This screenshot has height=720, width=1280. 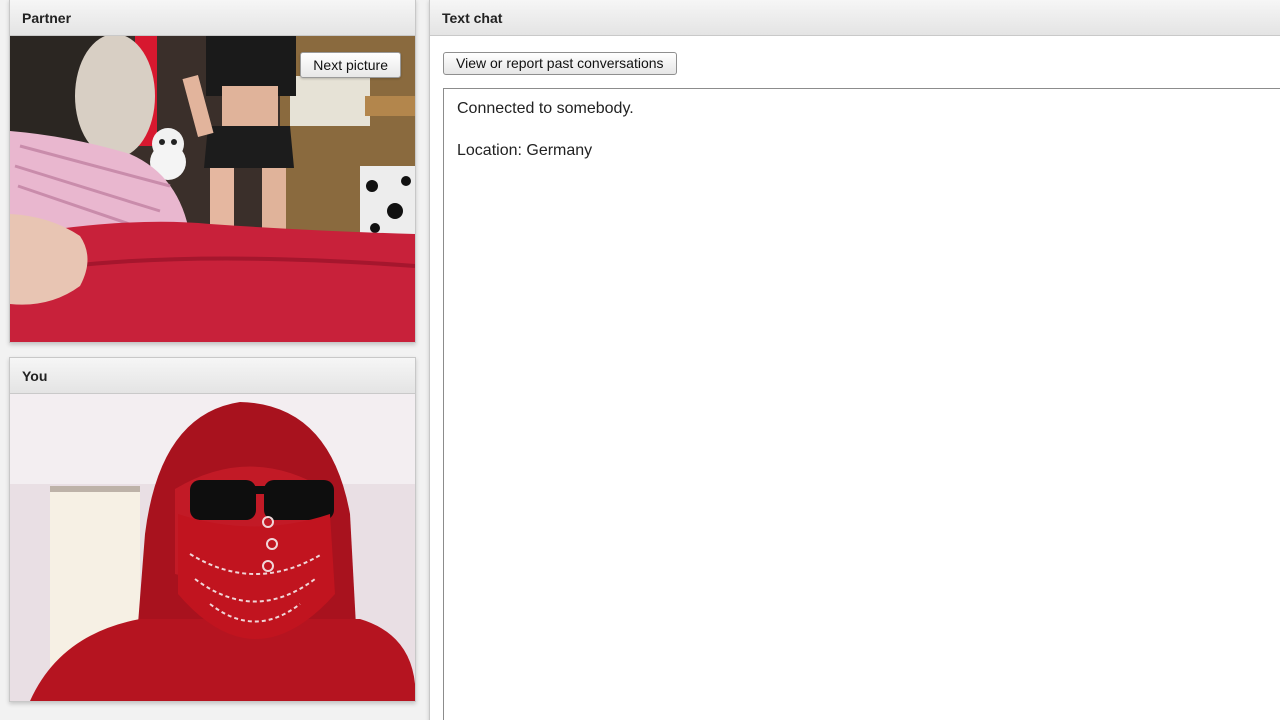 What do you see at coordinates (560, 63) in the screenshot?
I see `view-past-conversations-button: View or report past conversations` at bounding box center [560, 63].